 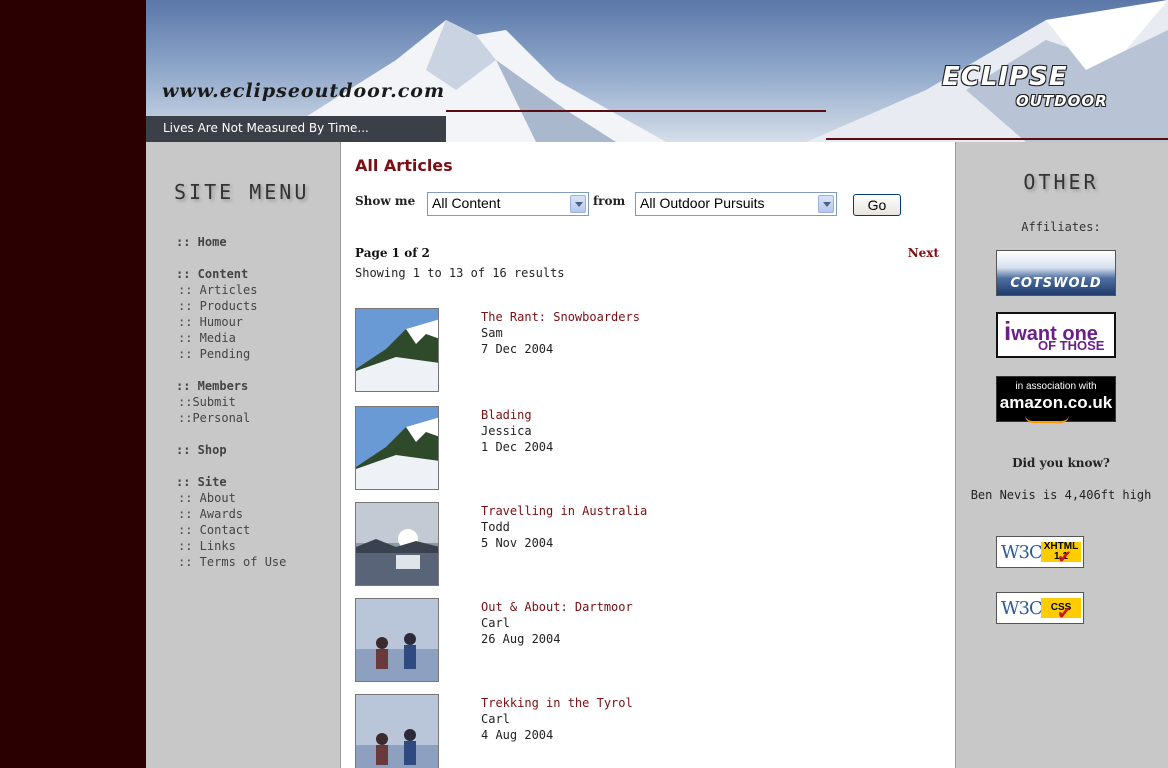 I want to click on show-me-label: Show me, so click(x=385, y=201).